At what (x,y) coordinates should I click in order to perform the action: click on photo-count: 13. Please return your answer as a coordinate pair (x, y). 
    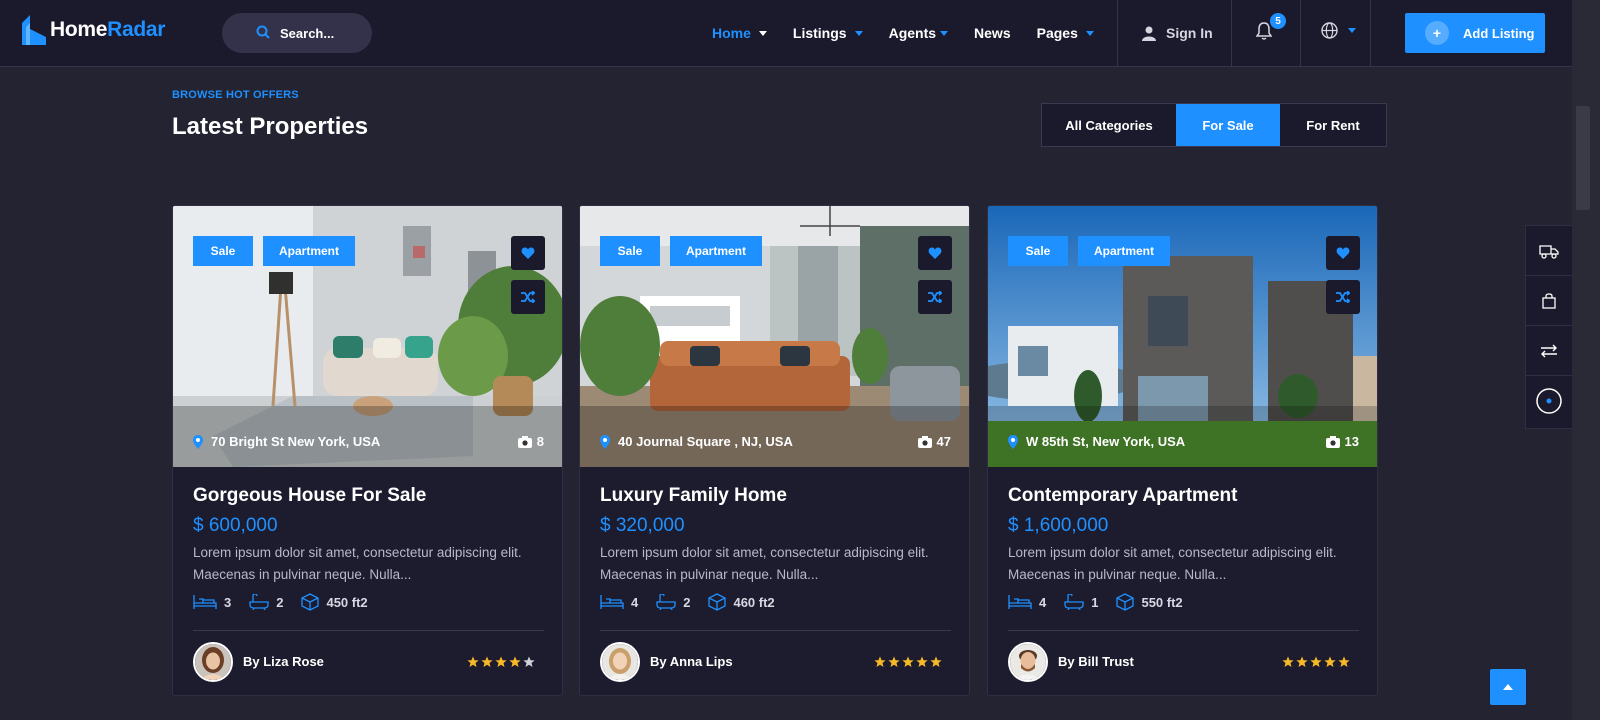
    Looking at the image, I should click on (1342, 441).